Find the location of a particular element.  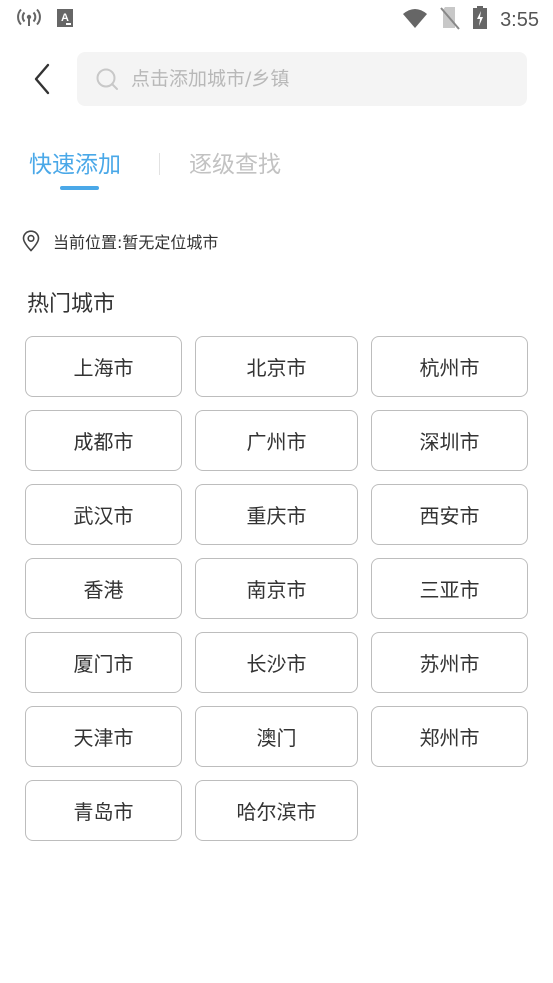

wifi-icon is located at coordinates (415, 20).